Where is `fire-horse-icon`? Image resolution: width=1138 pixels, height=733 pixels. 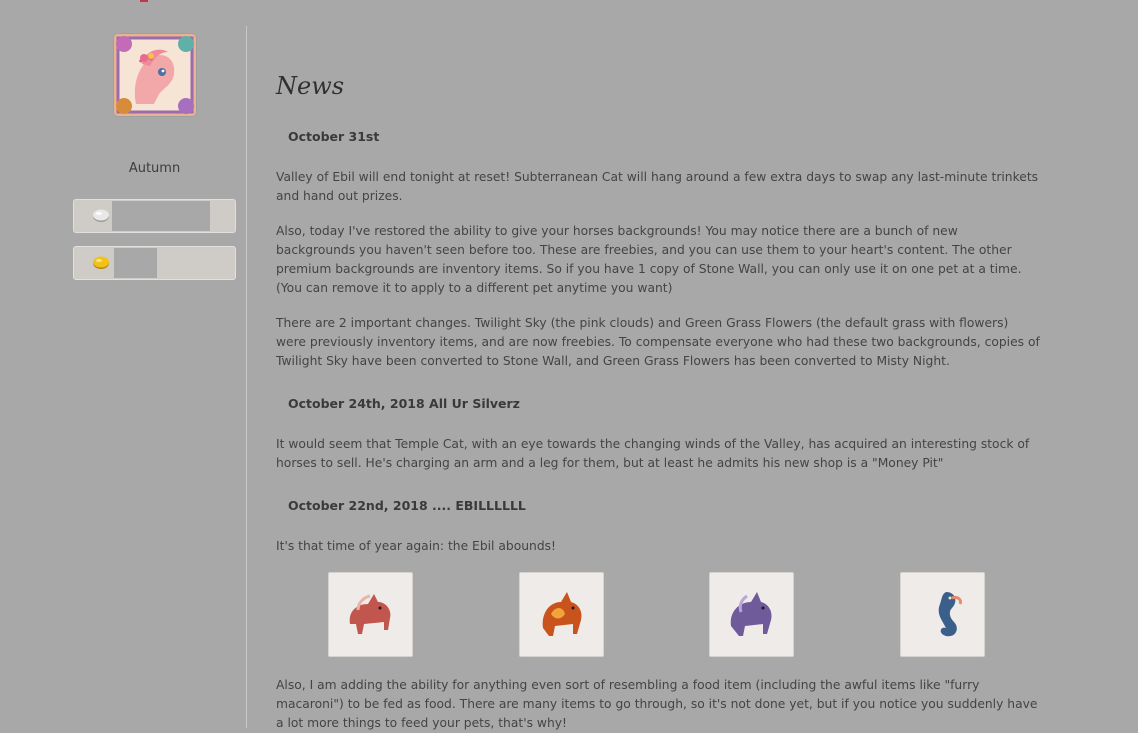 fire-horse-icon is located at coordinates (562, 614).